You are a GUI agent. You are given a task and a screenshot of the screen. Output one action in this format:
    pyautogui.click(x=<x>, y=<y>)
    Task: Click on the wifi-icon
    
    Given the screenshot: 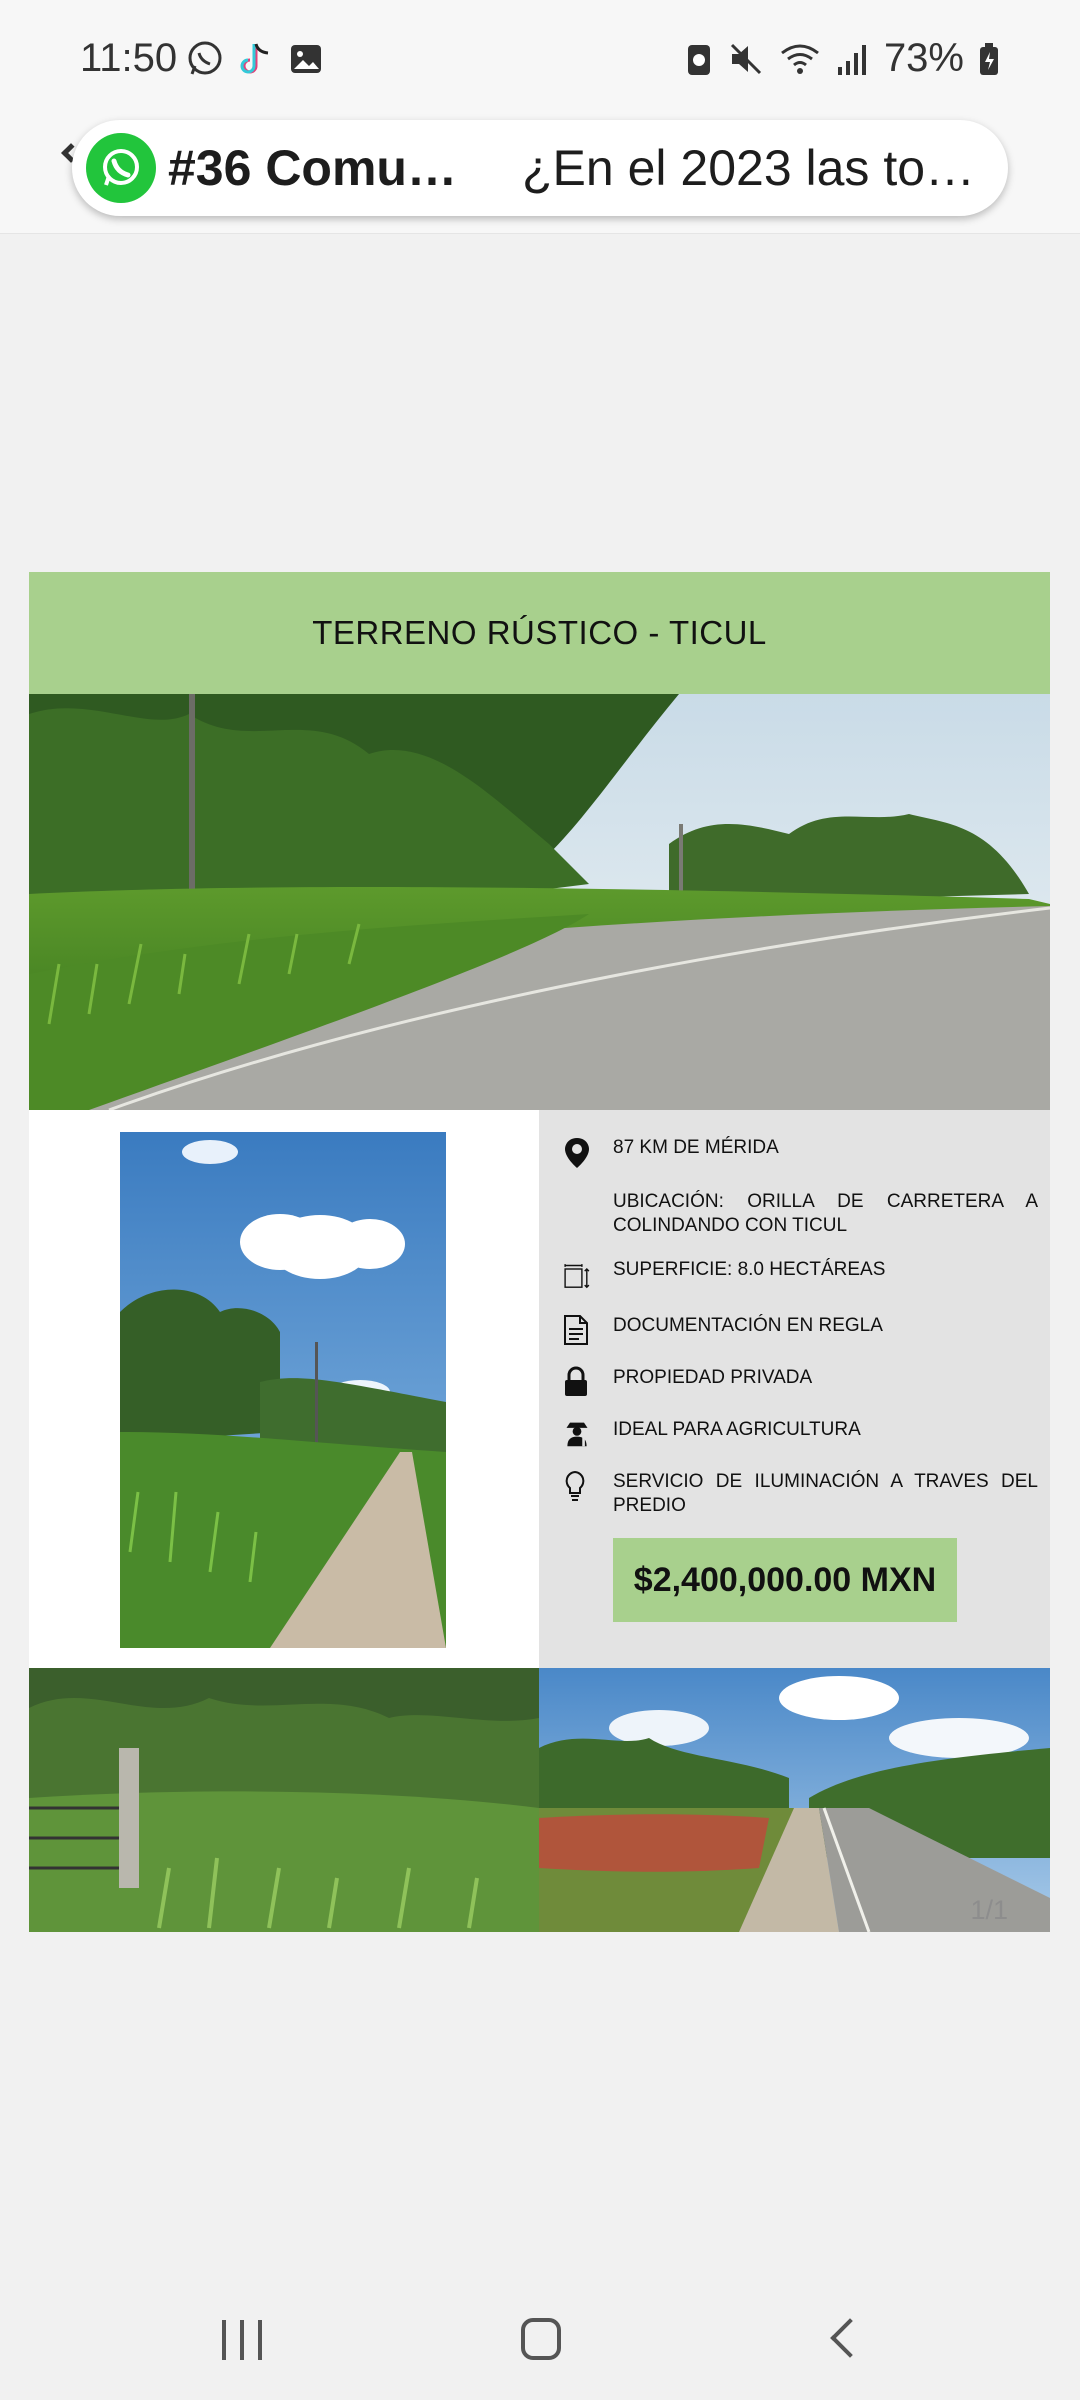 What is the action you would take?
    pyautogui.click(x=800, y=59)
    